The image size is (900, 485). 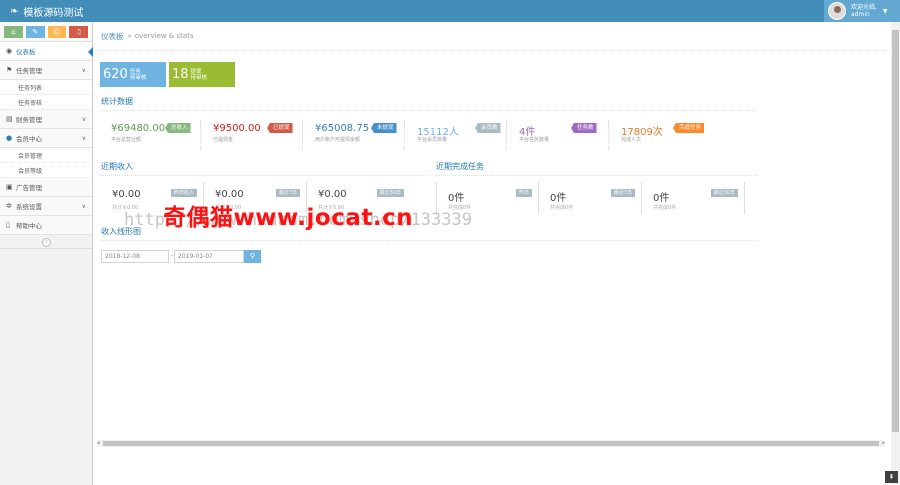 What do you see at coordinates (180, 74) in the screenshot?
I see `infobox-number: 18` at bounding box center [180, 74].